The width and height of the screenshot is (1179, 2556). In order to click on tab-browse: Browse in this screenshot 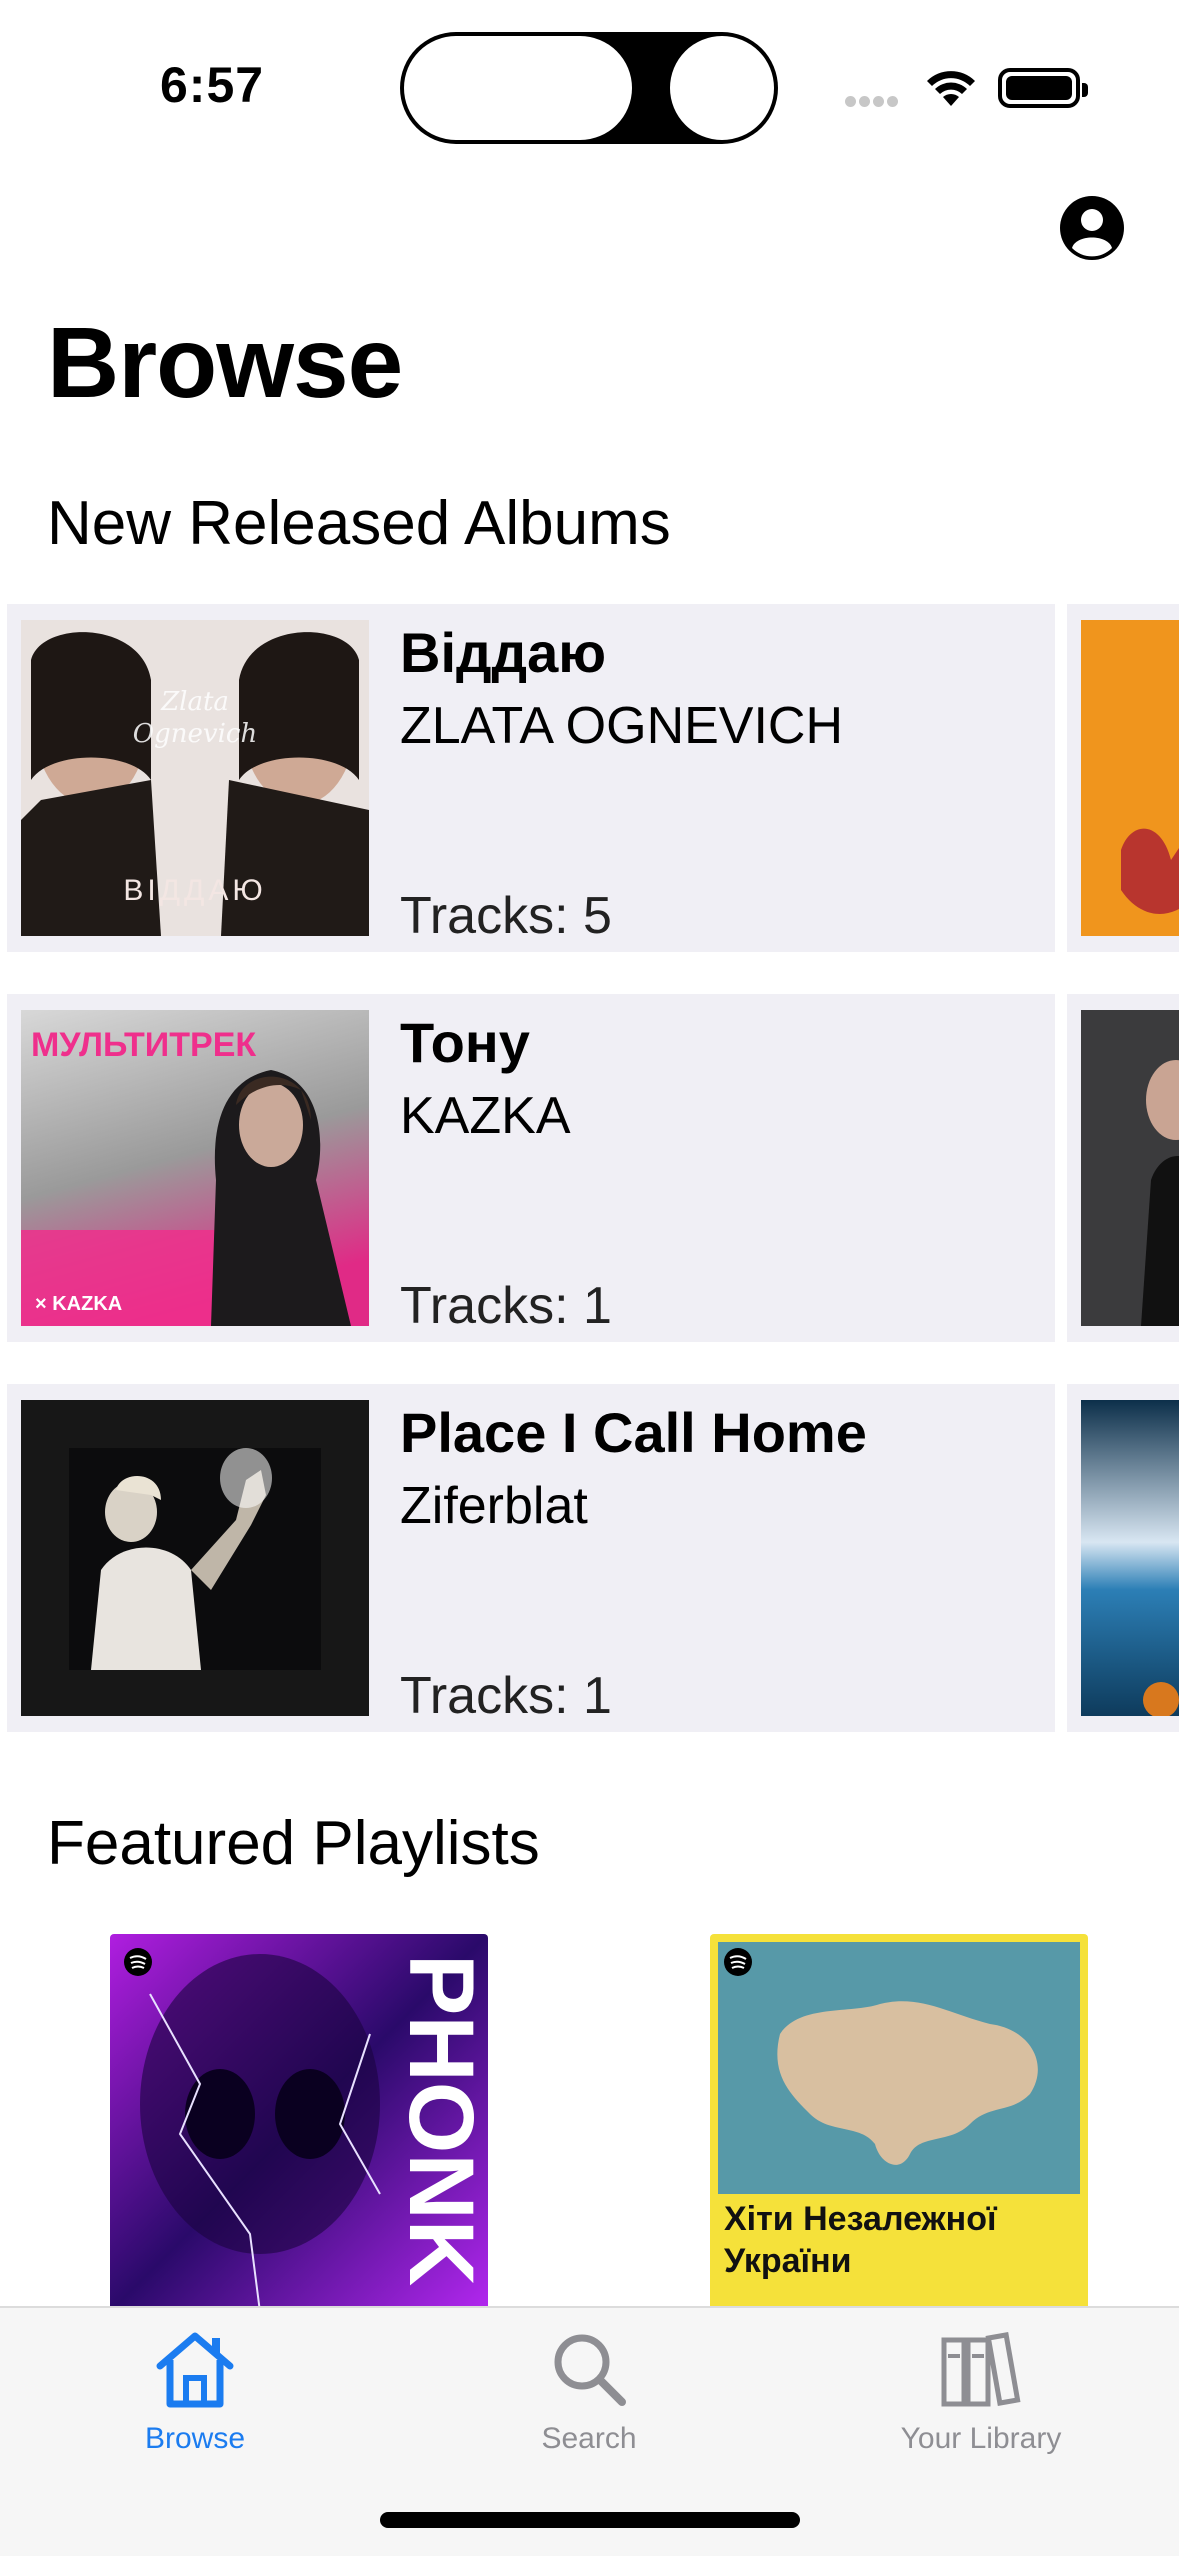, I will do `click(195, 2391)`.